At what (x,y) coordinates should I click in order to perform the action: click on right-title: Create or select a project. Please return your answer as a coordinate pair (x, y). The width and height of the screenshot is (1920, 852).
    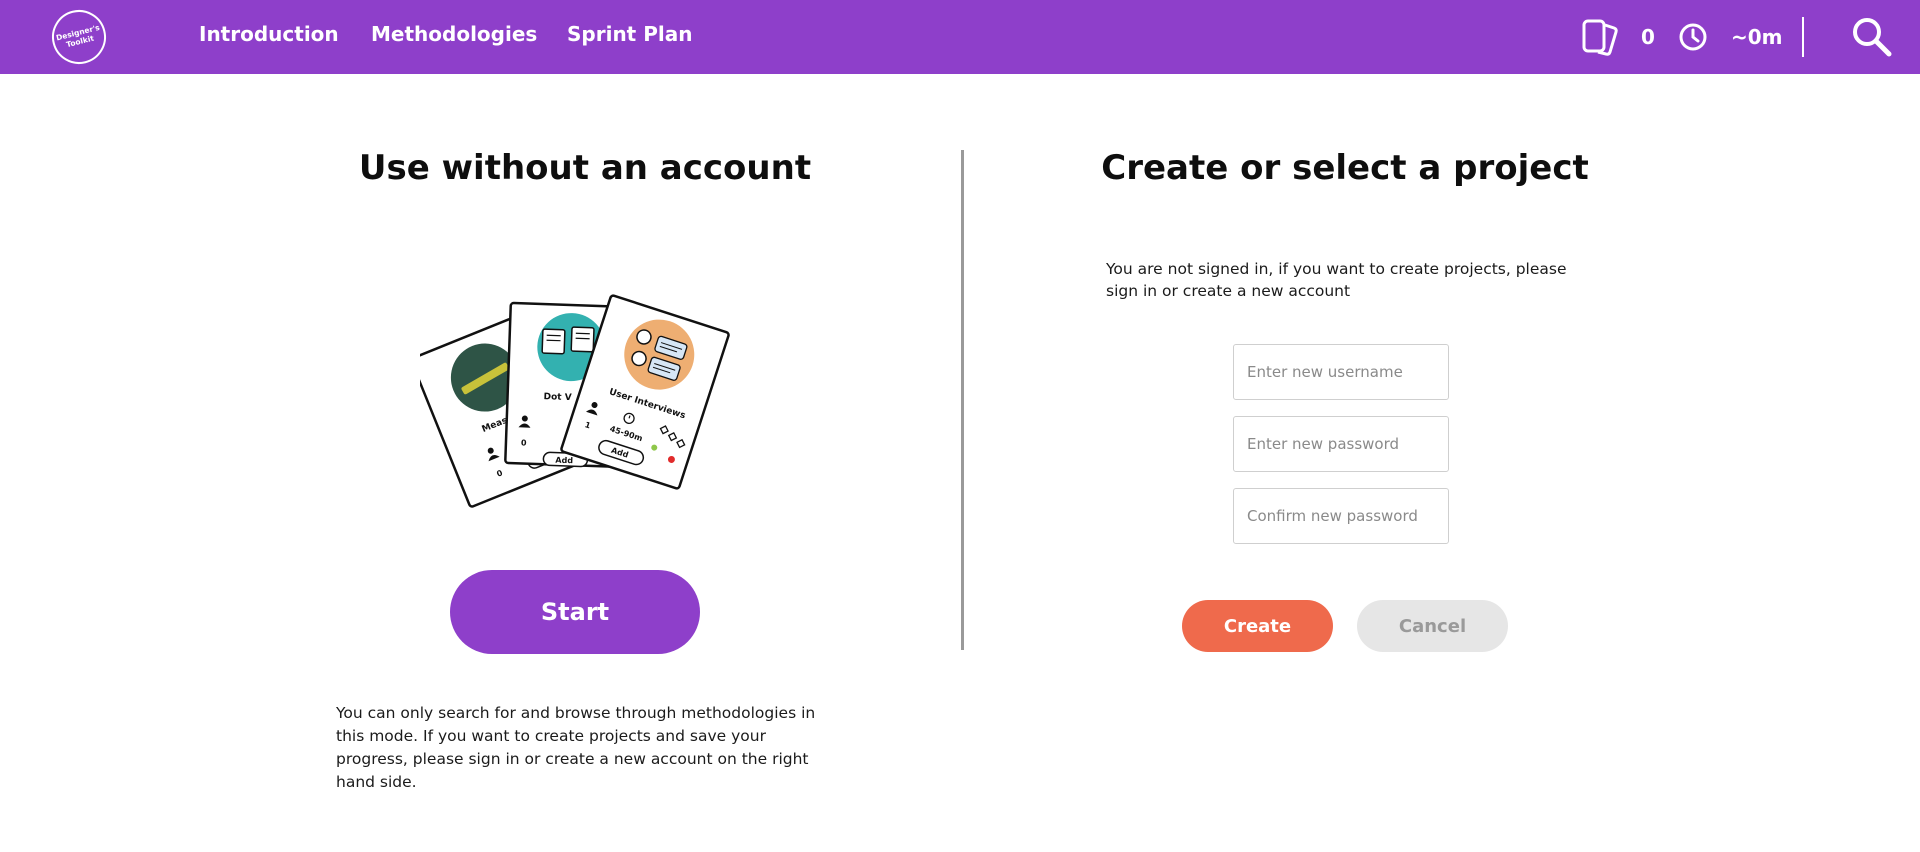
    Looking at the image, I should click on (1345, 168).